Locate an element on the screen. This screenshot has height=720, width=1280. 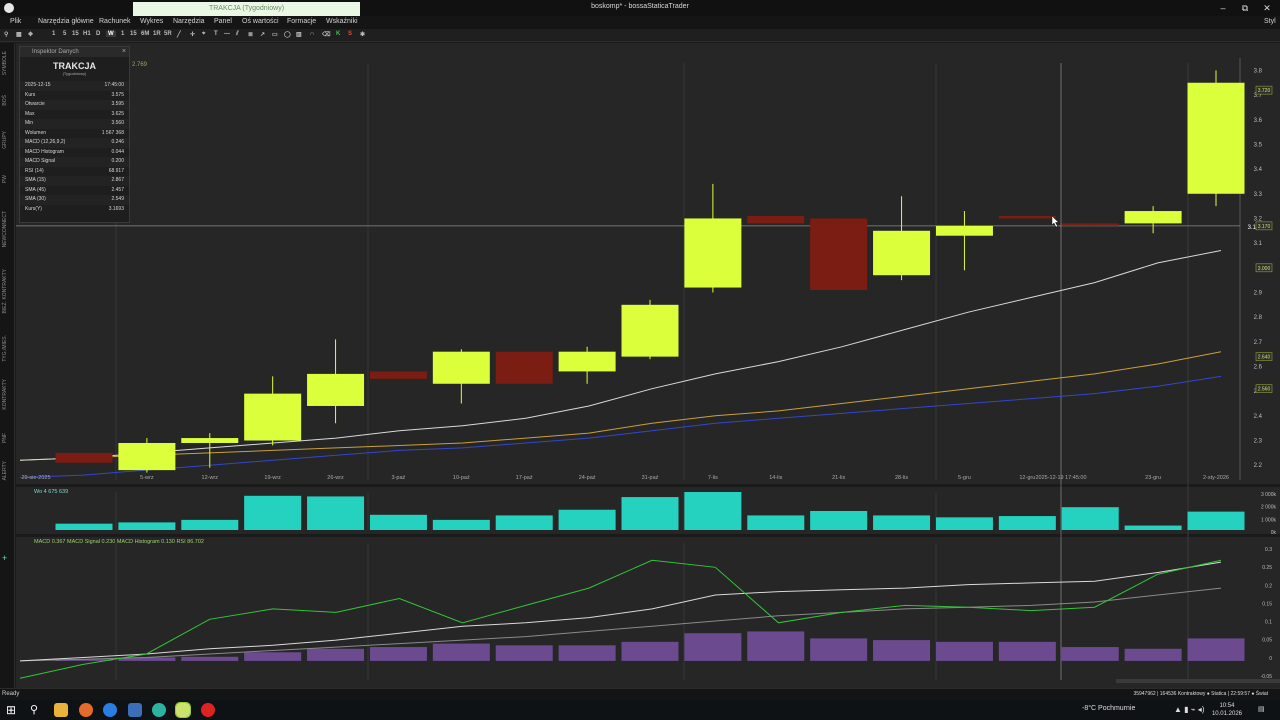
strip-alerts: ALERTY is located at coordinates (7, 470).